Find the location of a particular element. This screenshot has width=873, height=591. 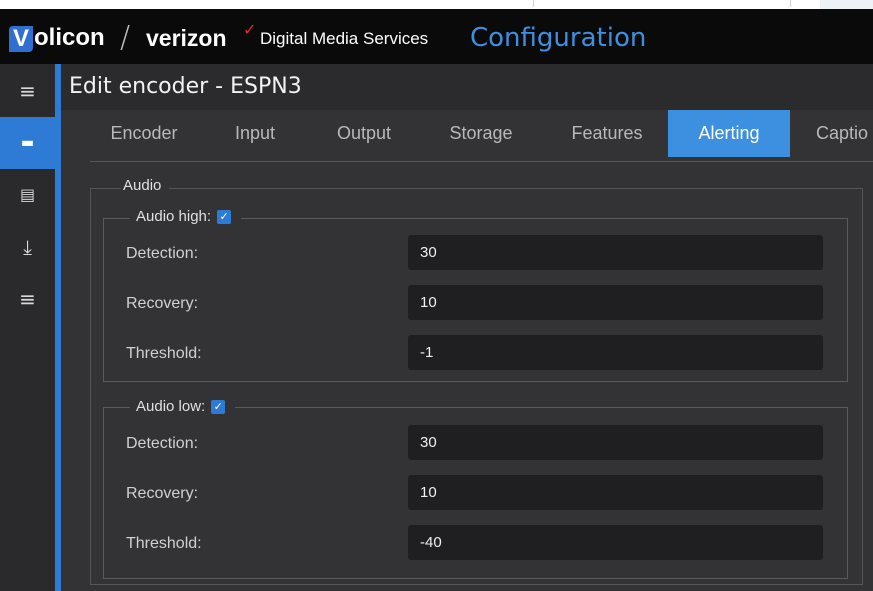

audio-legend: Audio is located at coordinates (145, 185).